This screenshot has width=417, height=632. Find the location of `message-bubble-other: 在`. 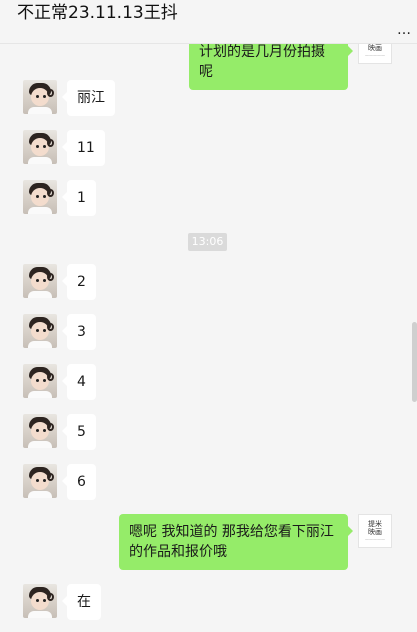

message-bubble-other: 在 is located at coordinates (81, 602).